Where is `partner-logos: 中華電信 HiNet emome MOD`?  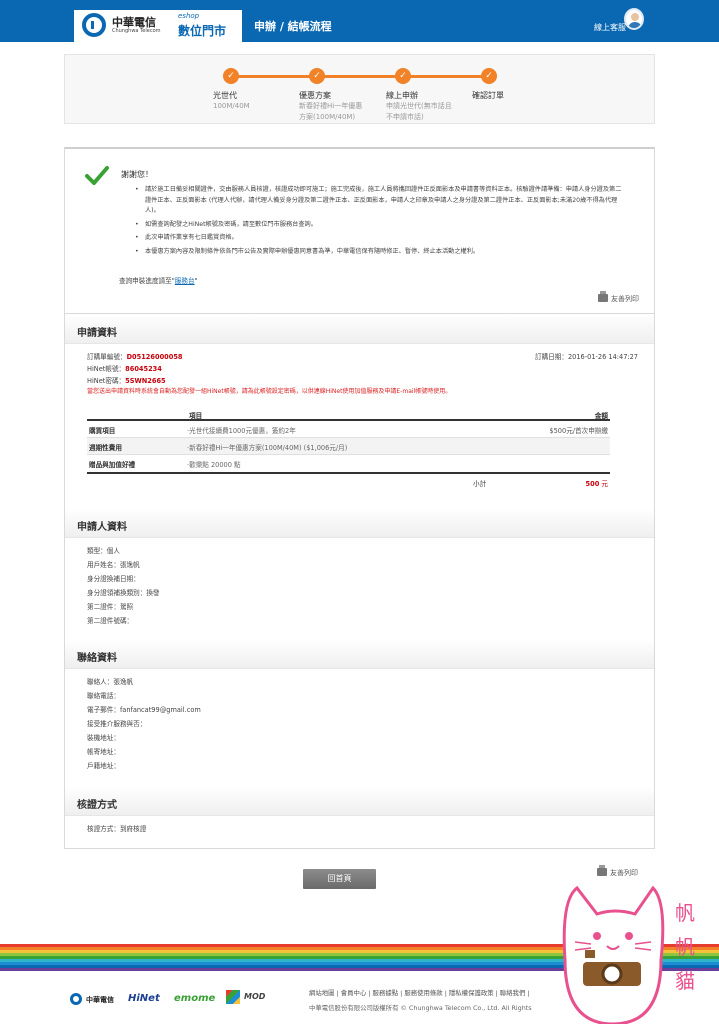
partner-logos: 中華電信 HiNet emome MOD is located at coordinates (185, 1000).